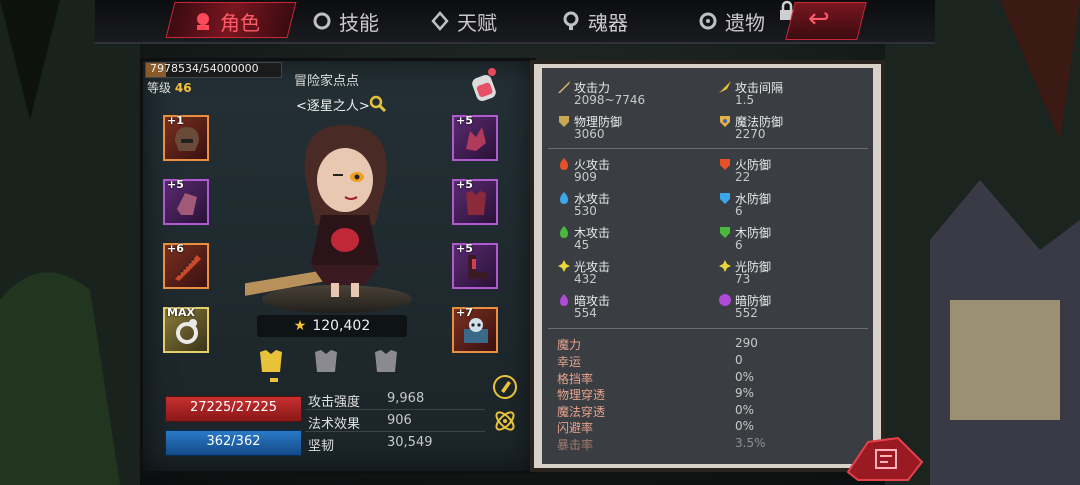  Describe the element at coordinates (819, 19) in the screenshot. I see `back-arrow-icon: ↩` at that location.